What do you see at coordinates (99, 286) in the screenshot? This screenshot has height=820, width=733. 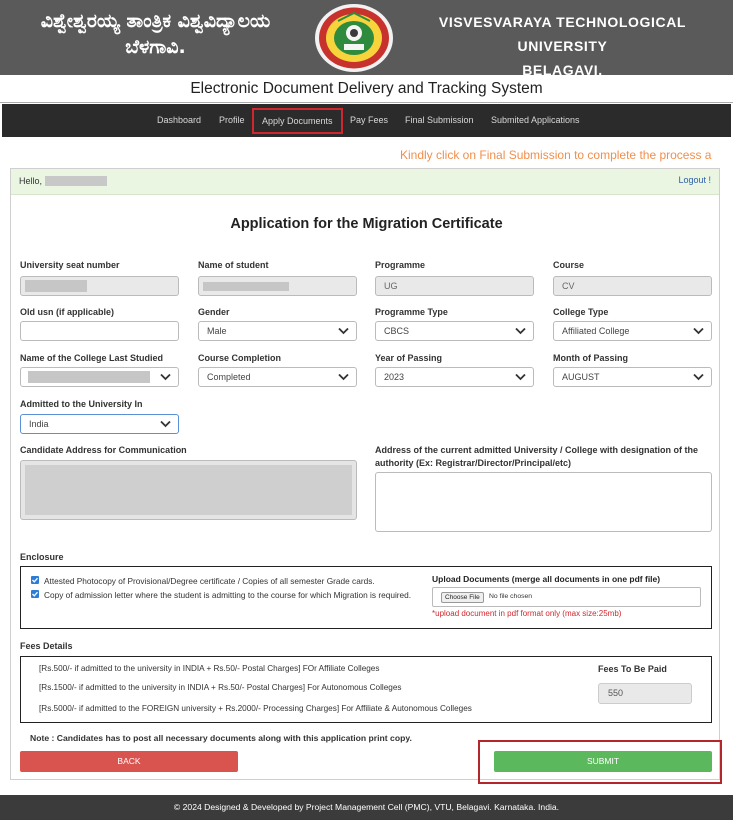 I see `seat-number-field` at bounding box center [99, 286].